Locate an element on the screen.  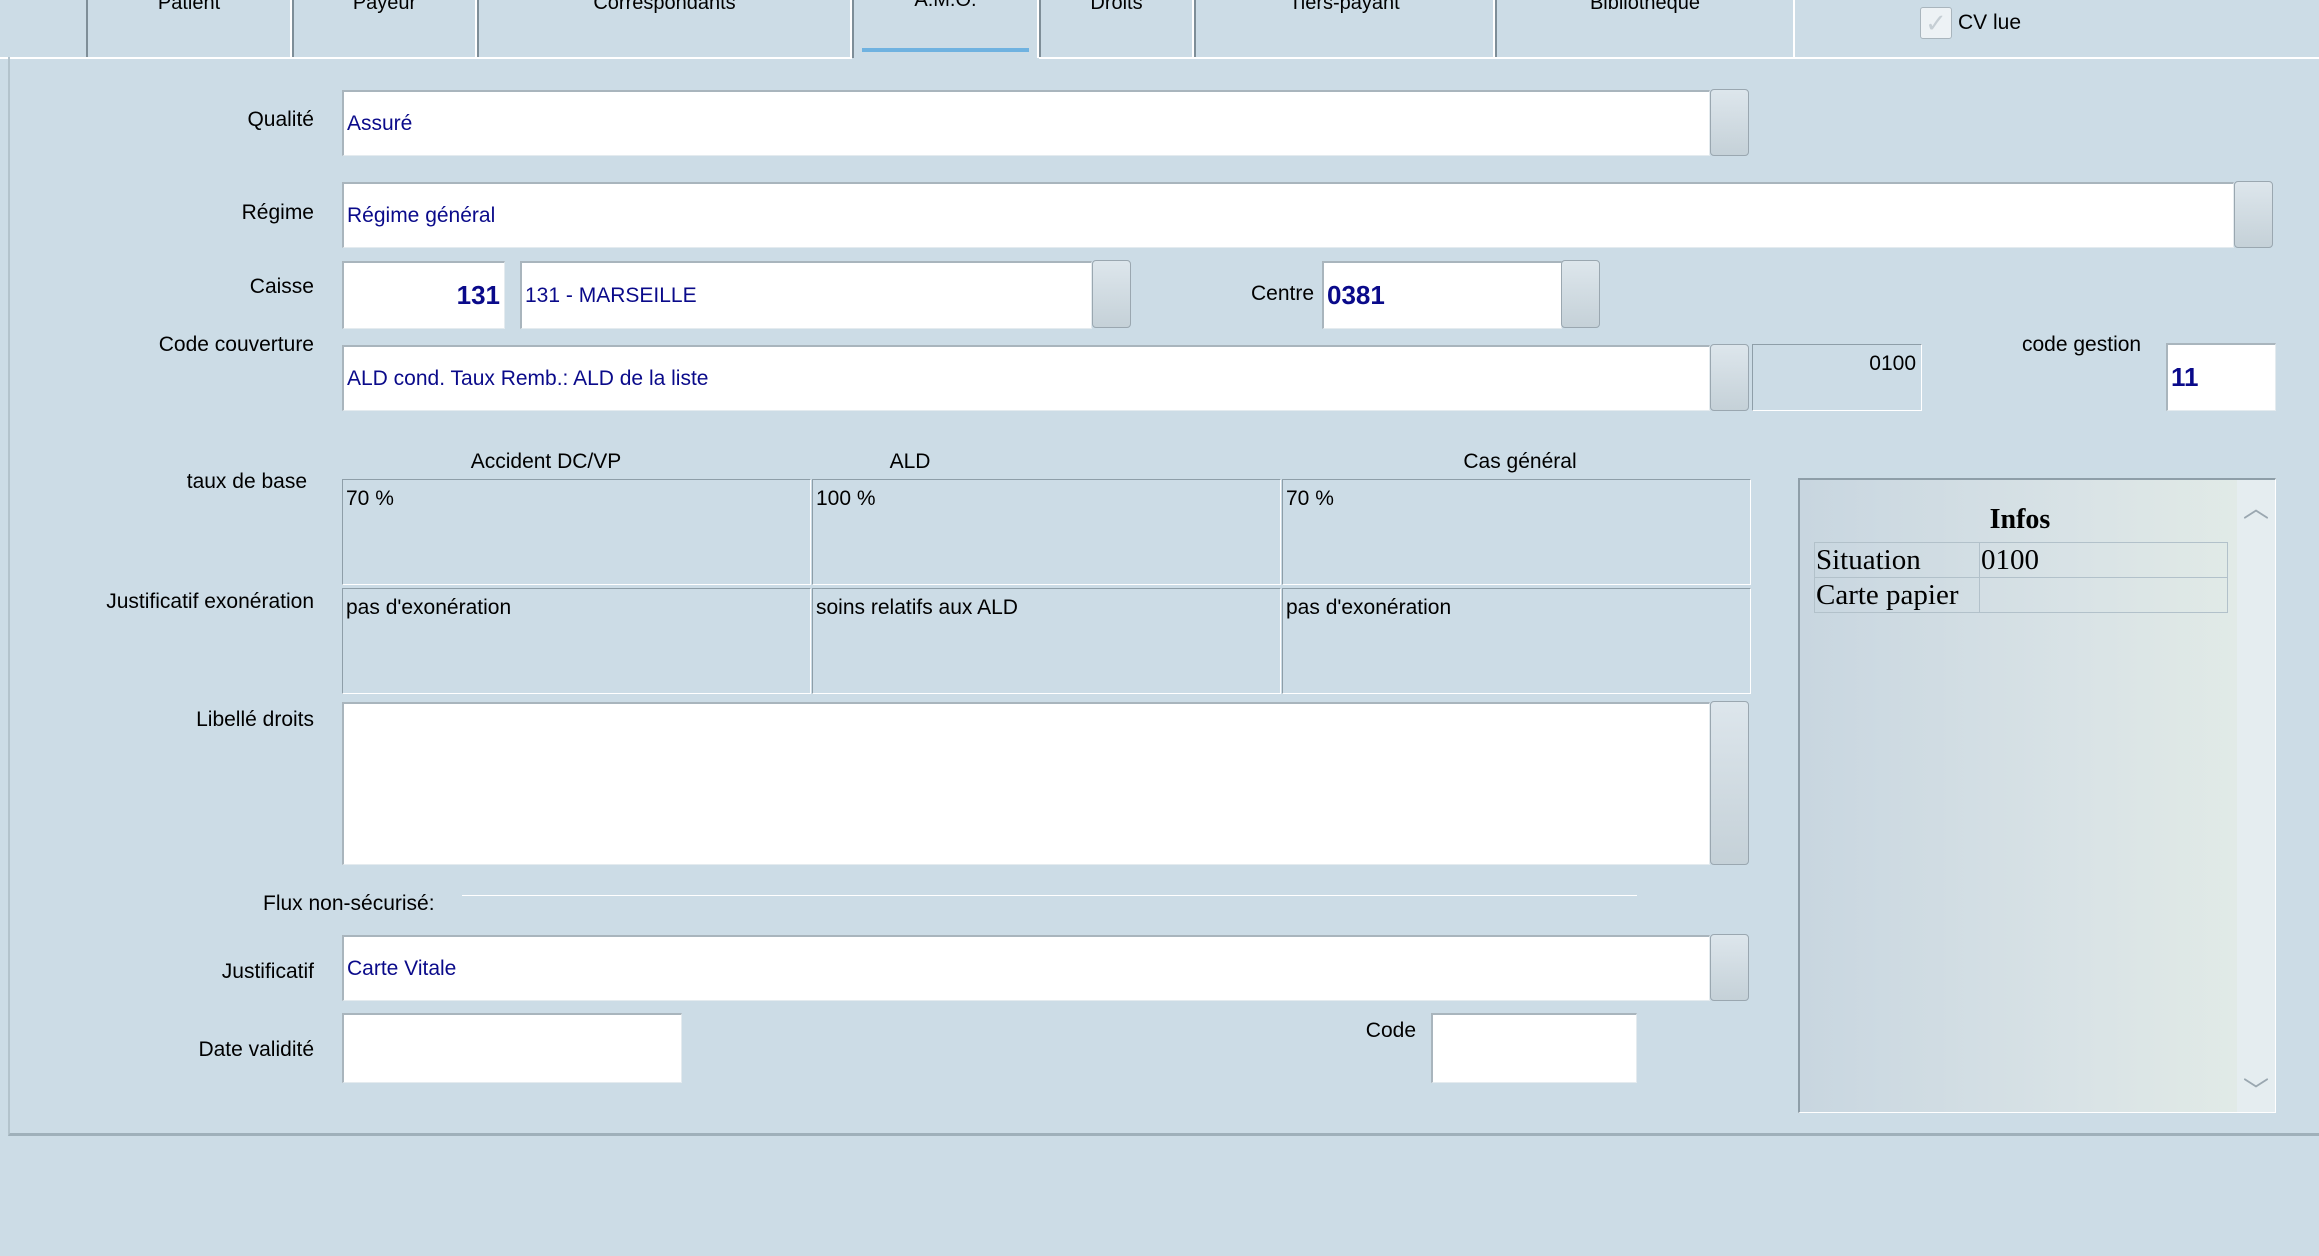
infos-title: Infos is located at coordinates (2020, 519).